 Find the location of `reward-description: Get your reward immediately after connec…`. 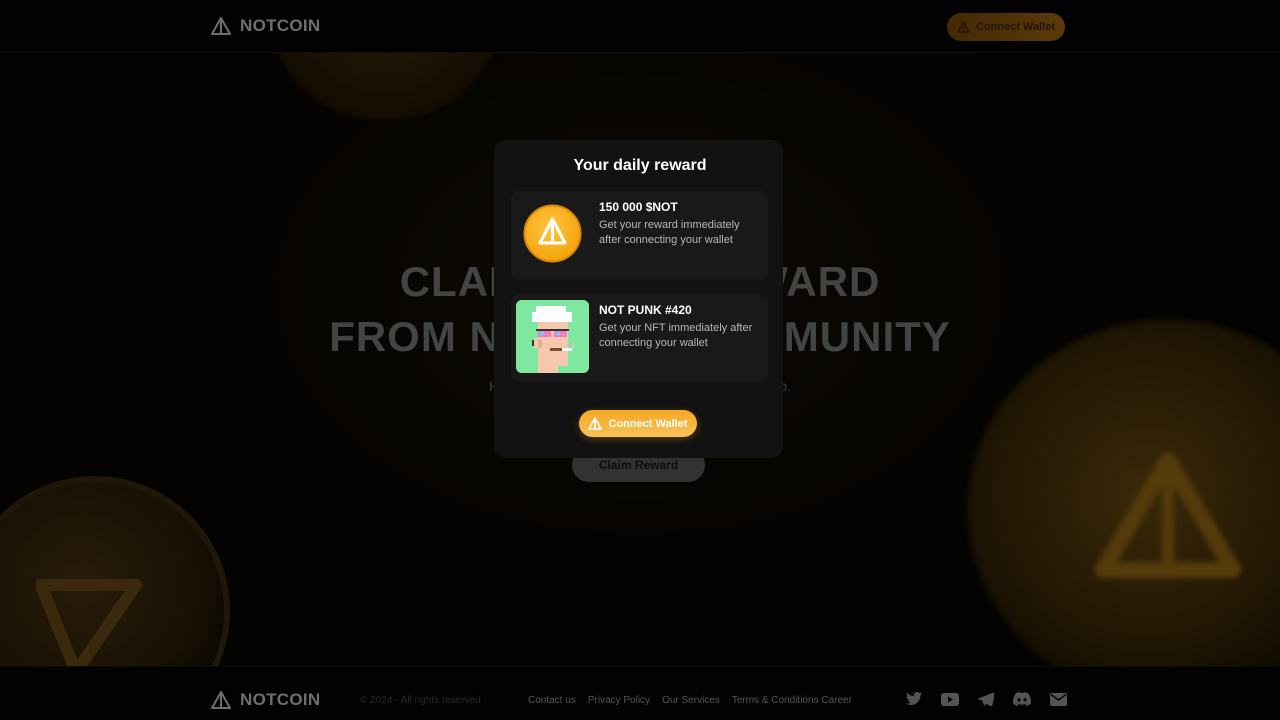

reward-description: Get your reward immediately after connec… is located at coordinates (669, 232).